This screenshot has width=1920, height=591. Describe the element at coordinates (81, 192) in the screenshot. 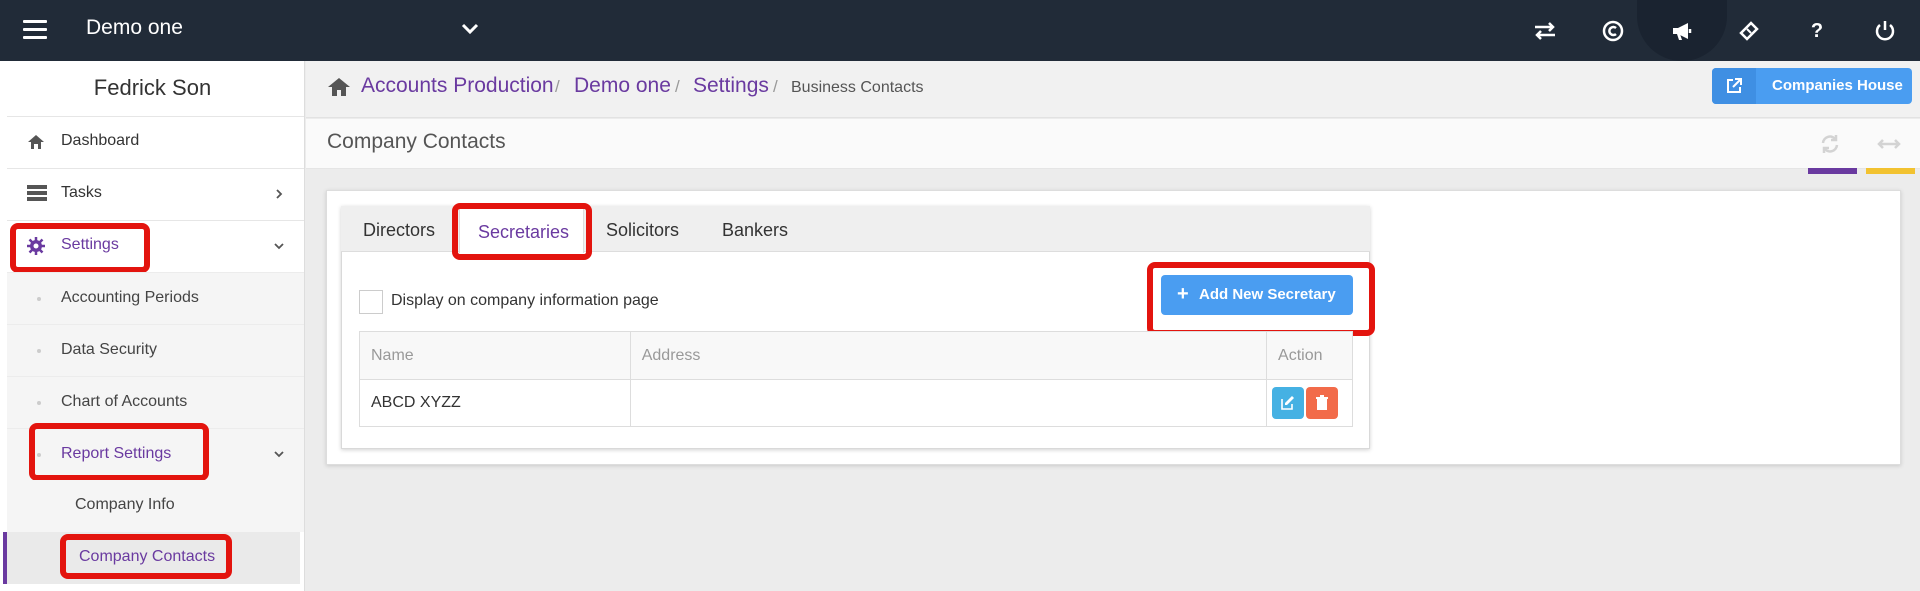

I see `sidebar-item-label: Tasks` at that location.